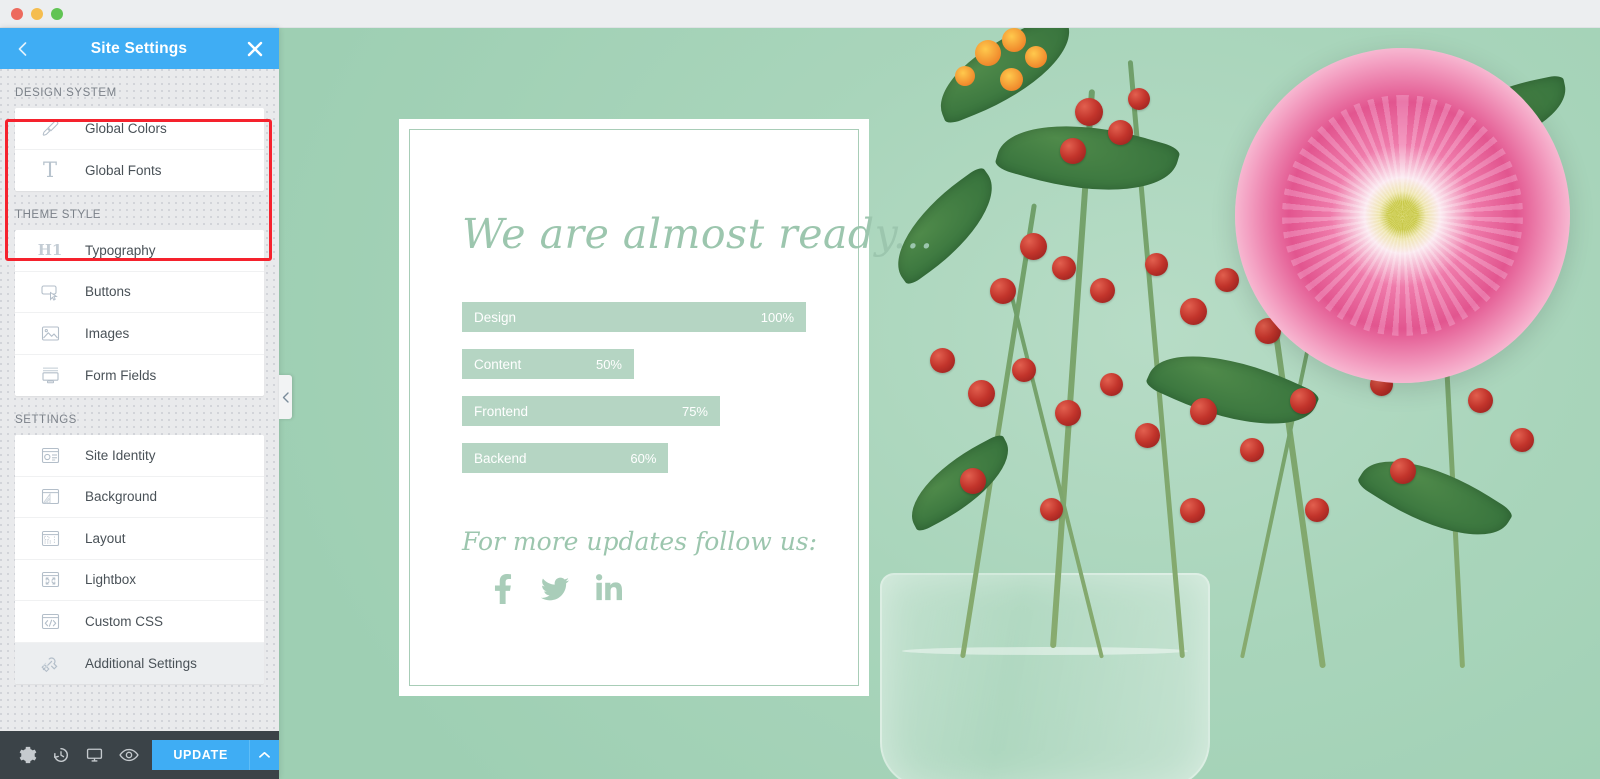 This screenshot has width=1600, height=779. Describe the element at coordinates (591, 411) in the screenshot. I see `progress-bar-frontend: Frontend 75%` at that location.